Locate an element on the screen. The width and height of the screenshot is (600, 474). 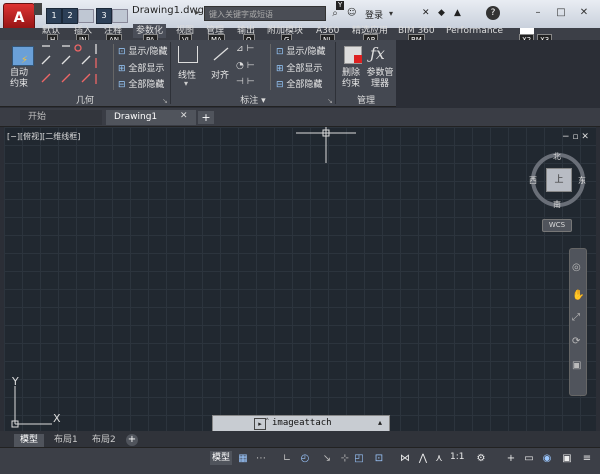
panel-label-geometric: 几何 is located at coordinates (84, 101).